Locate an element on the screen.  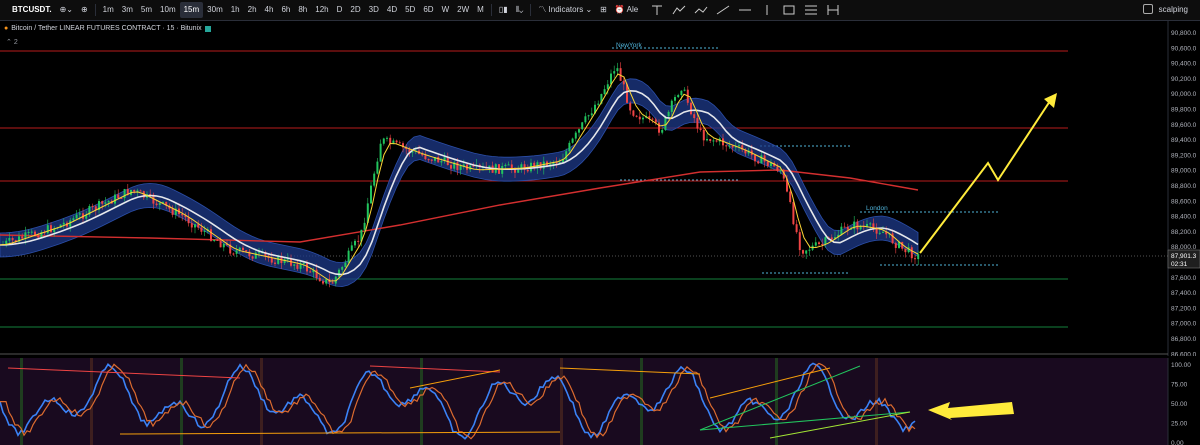
compare-icon: ⊕⌄ is located at coordinates (66, 10).